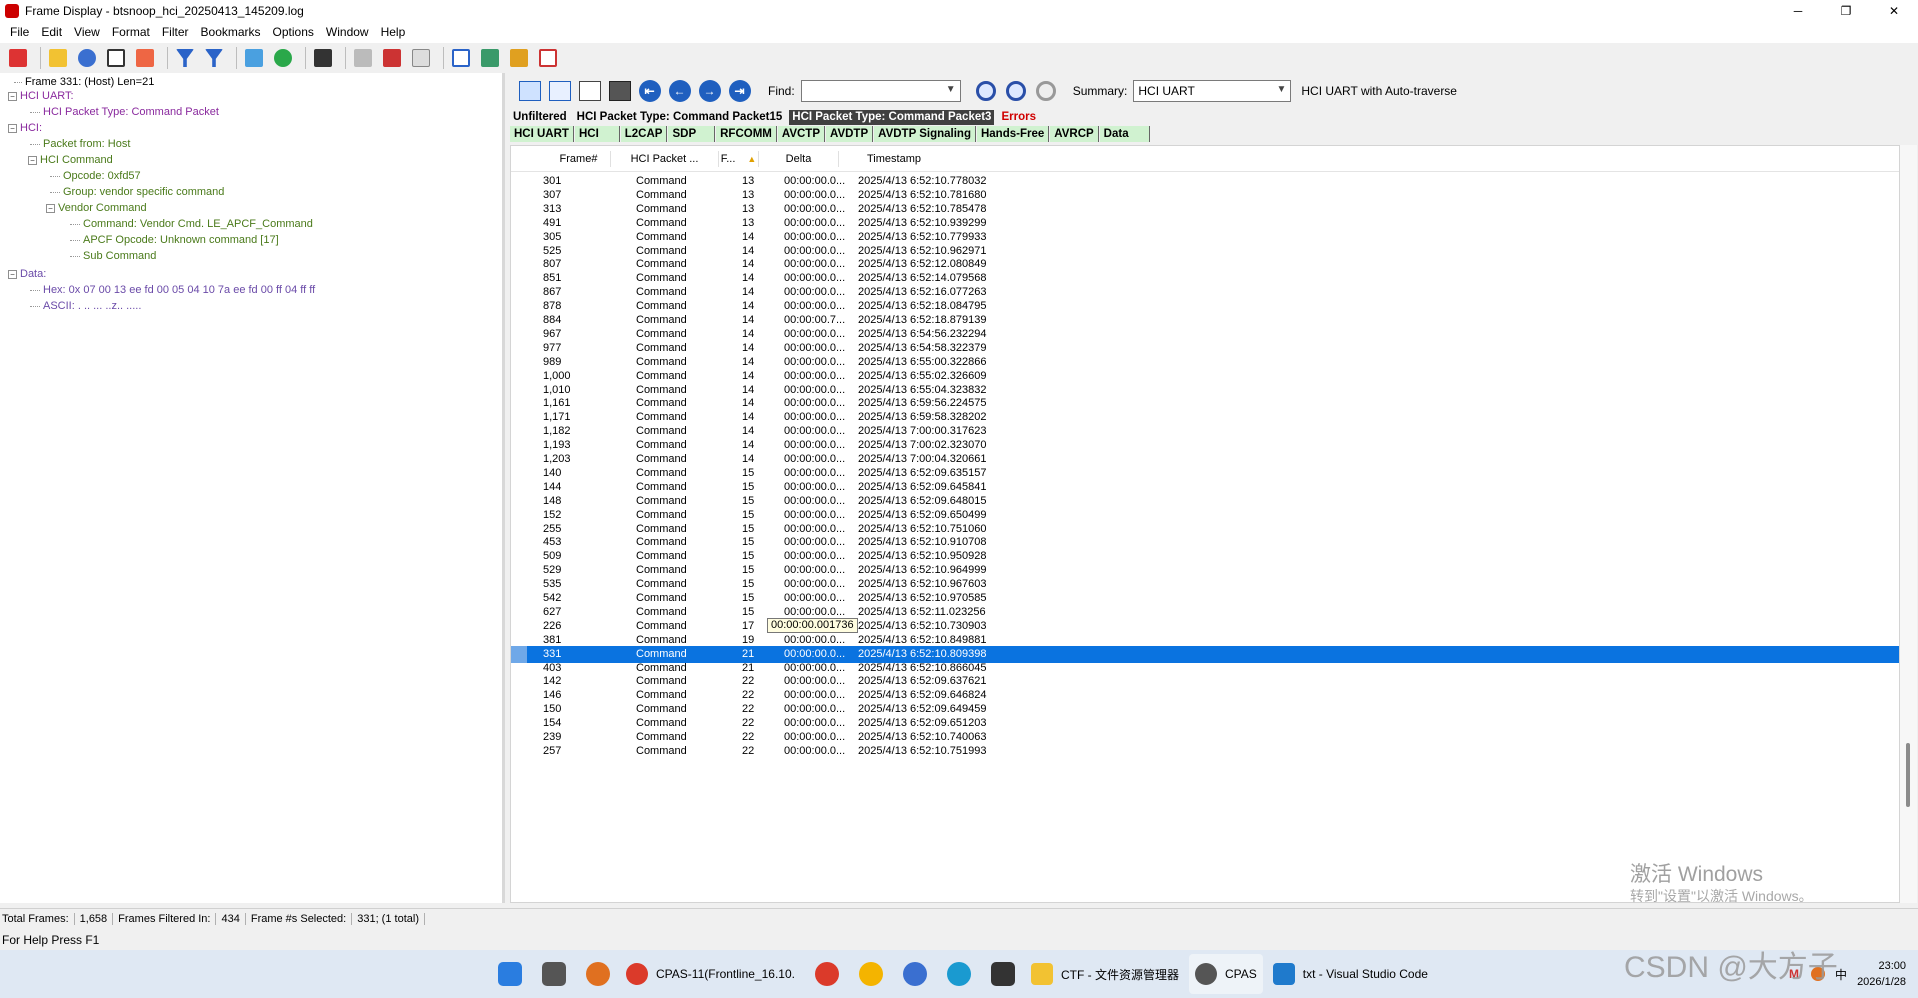 This screenshot has width=1918, height=998. What do you see at coordinates (644, 134) in the screenshot?
I see `tab-l2cap: L2CAP` at bounding box center [644, 134].